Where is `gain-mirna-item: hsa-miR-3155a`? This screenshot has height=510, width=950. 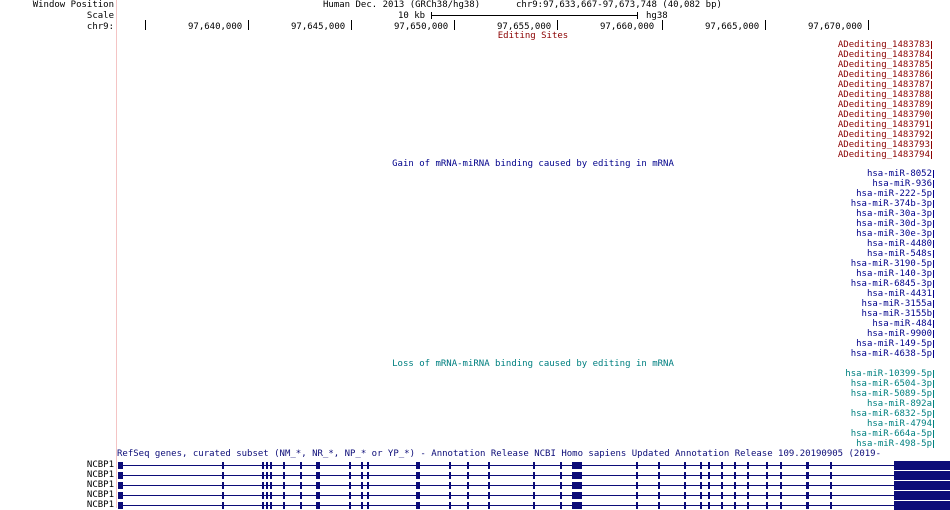 gain-mirna-item: hsa-miR-3155a is located at coordinates (897, 304).